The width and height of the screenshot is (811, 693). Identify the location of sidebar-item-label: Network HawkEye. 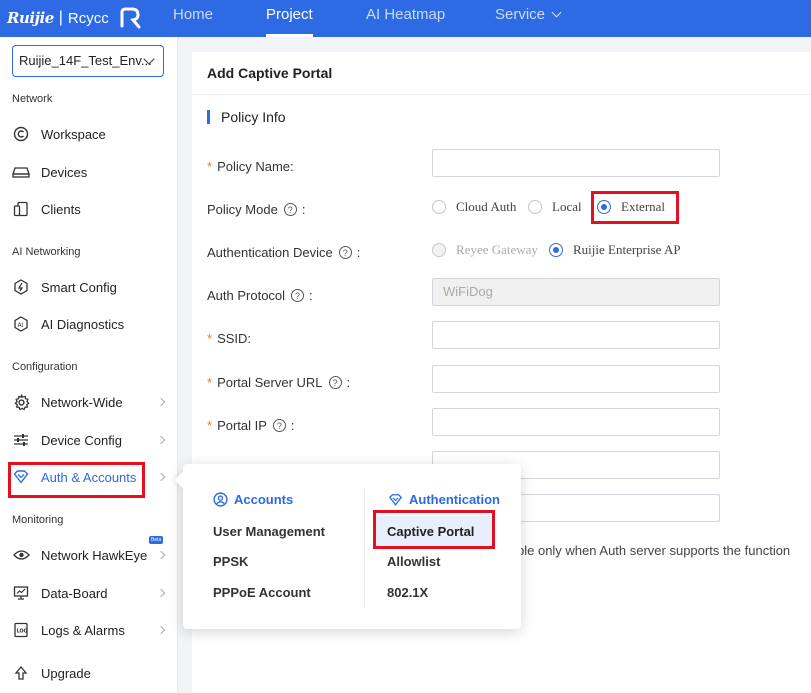
(94, 555).